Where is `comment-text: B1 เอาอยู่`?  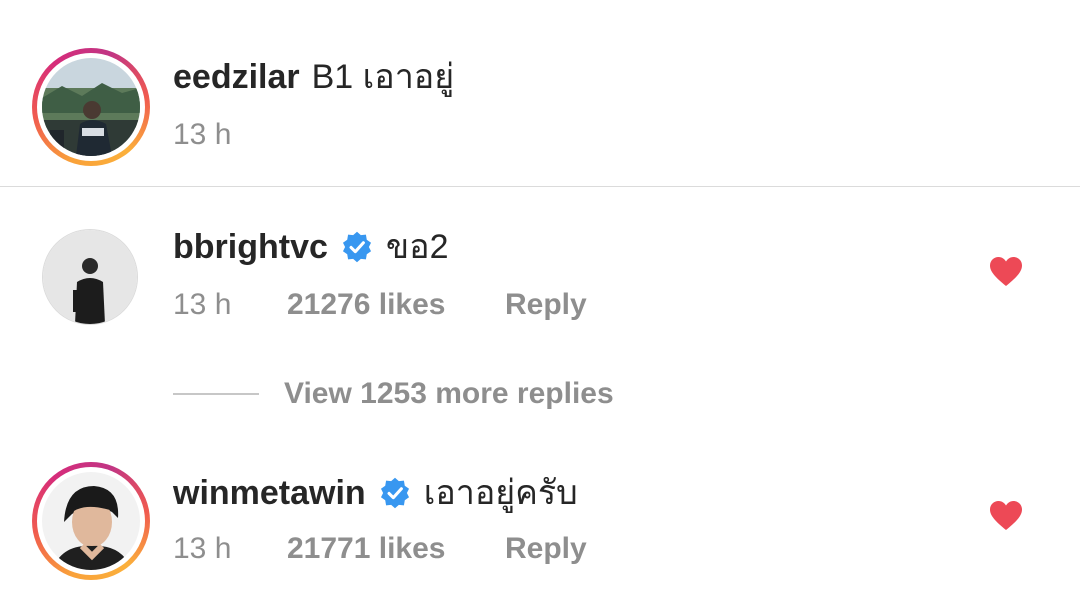 comment-text: B1 เอาอยู่ is located at coordinates (383, 77).